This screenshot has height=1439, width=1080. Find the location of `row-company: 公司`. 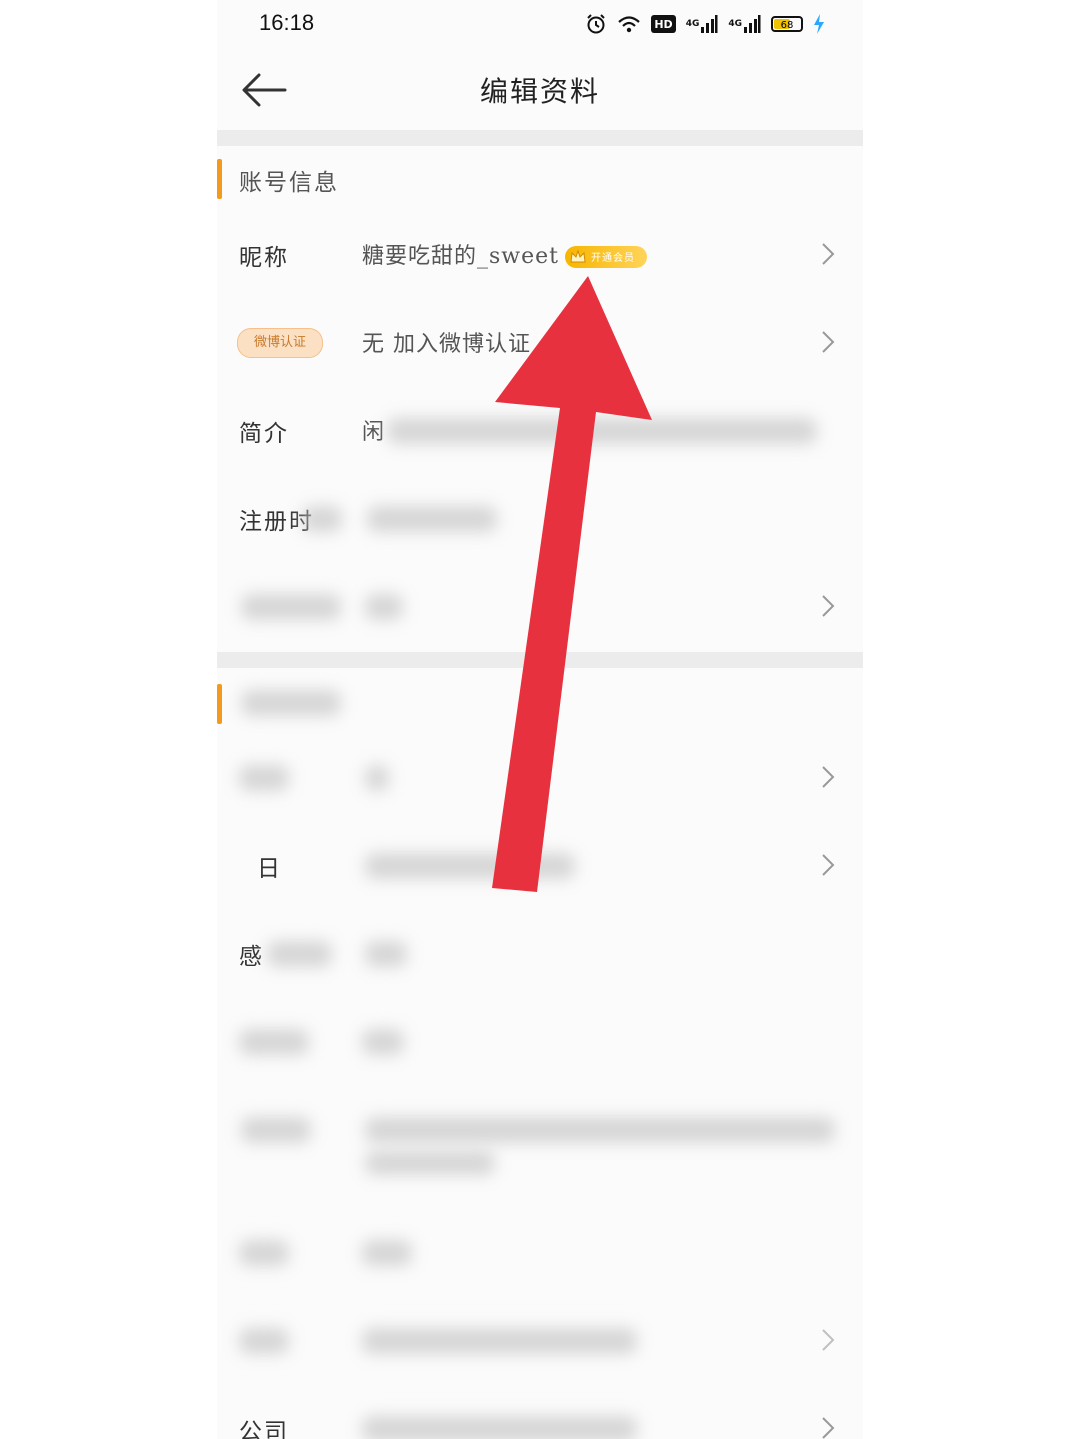

row-company: 公司 is located at coordinates (540, 1412).